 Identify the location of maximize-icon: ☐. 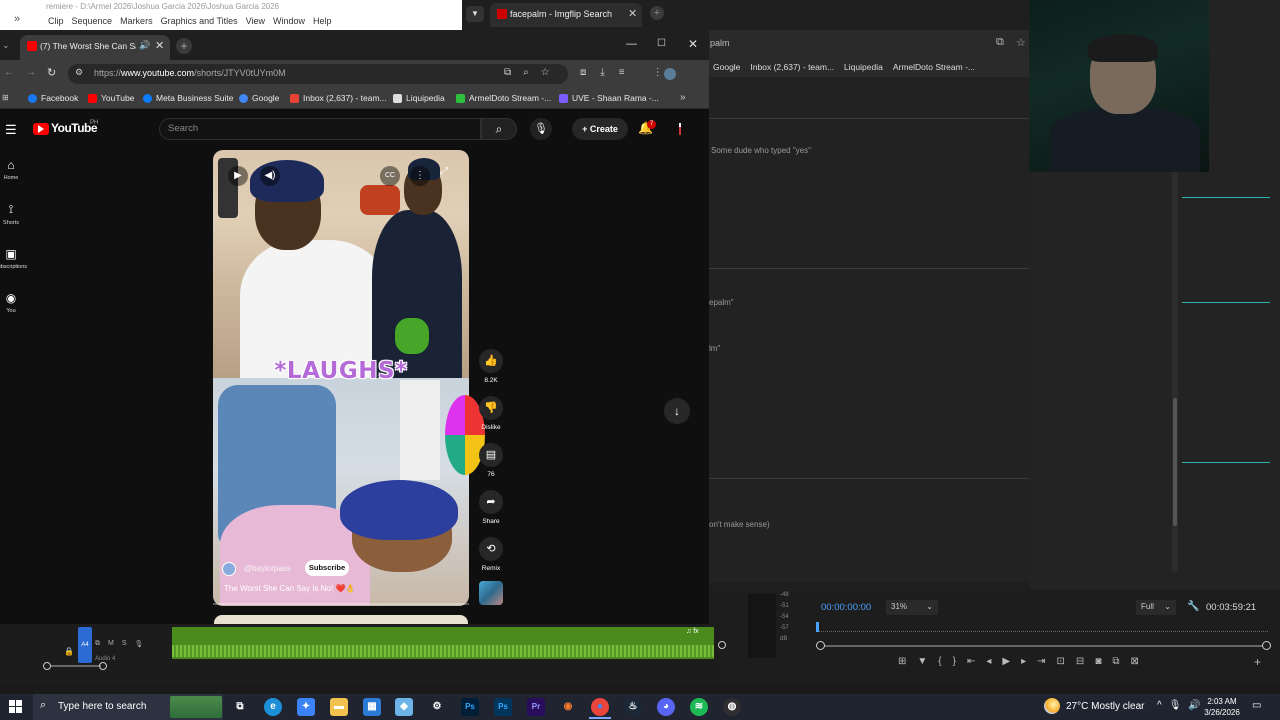
(661, 43).